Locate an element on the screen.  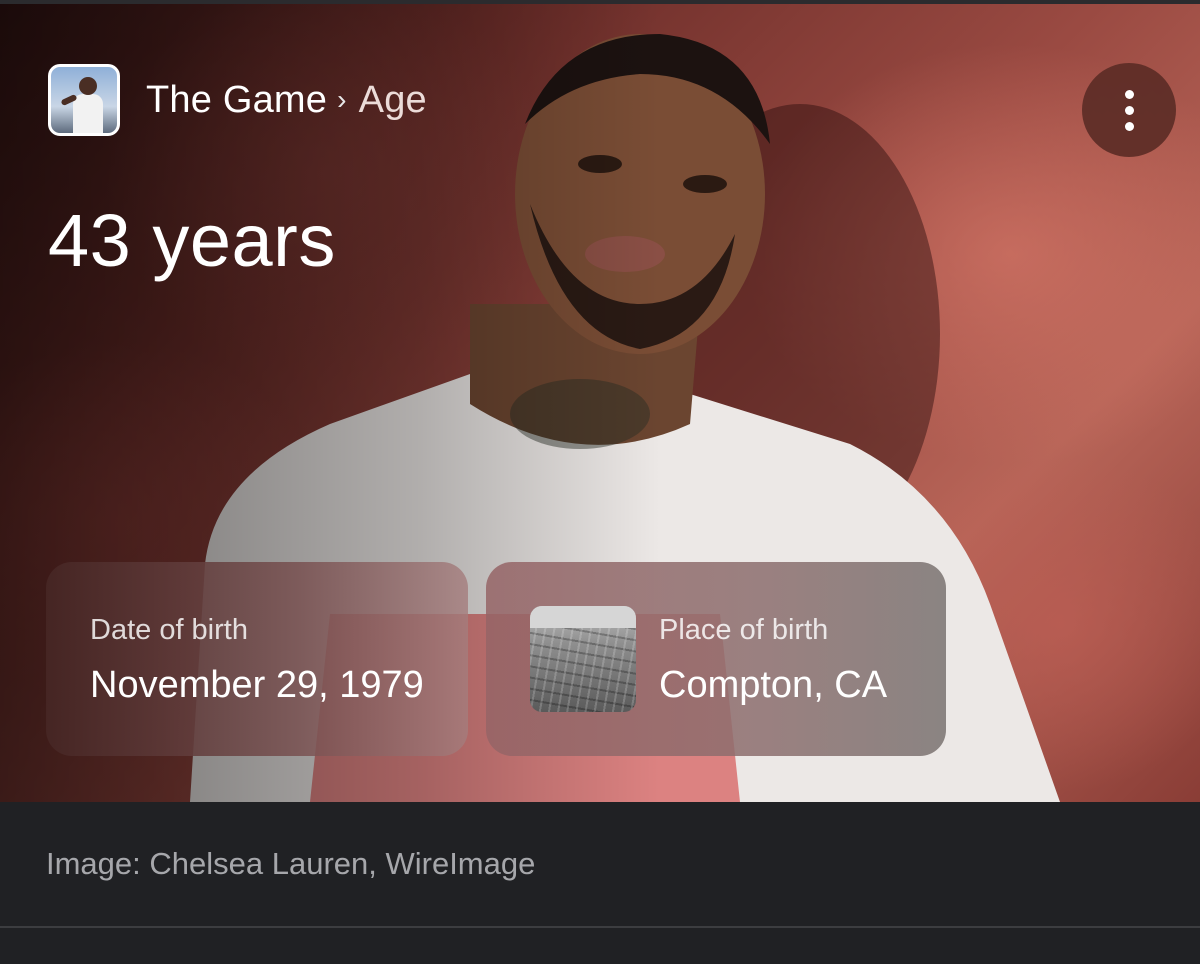
date-of-birth-card: Date of birth November 29, 1979 is located at coordinates (257, 659).